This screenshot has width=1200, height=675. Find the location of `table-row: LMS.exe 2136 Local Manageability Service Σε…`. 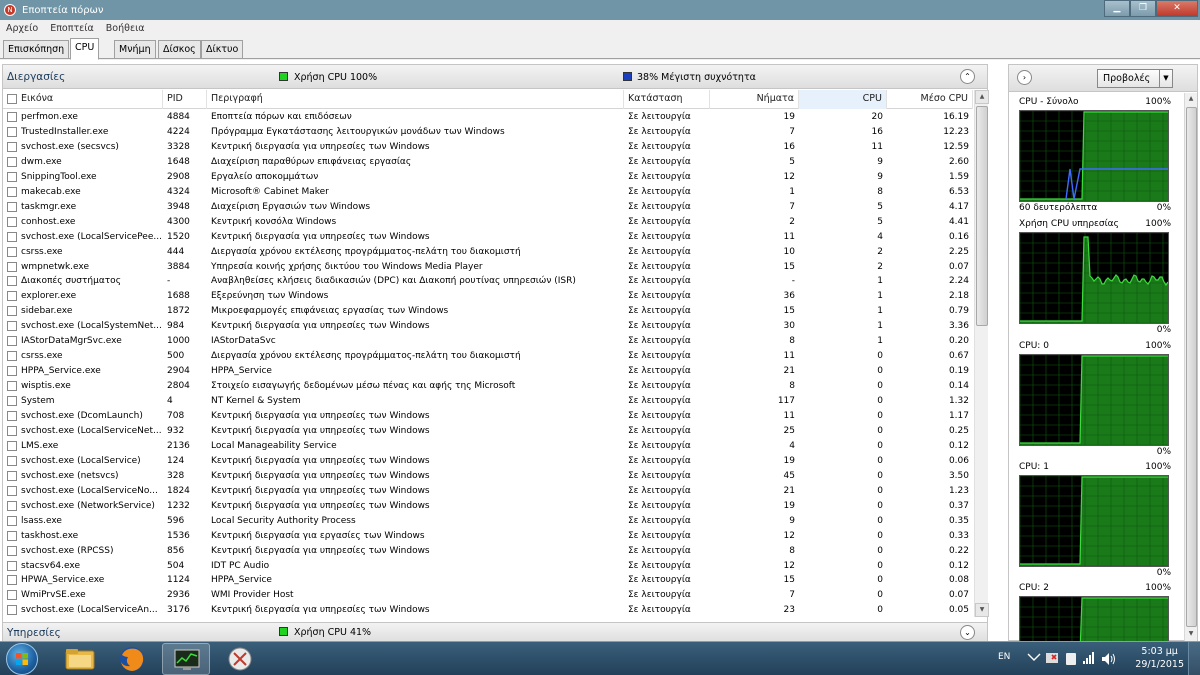

table-row: LMS.exe 2136 Local Manageability Service Σε… is located at coordinates (488, 446).